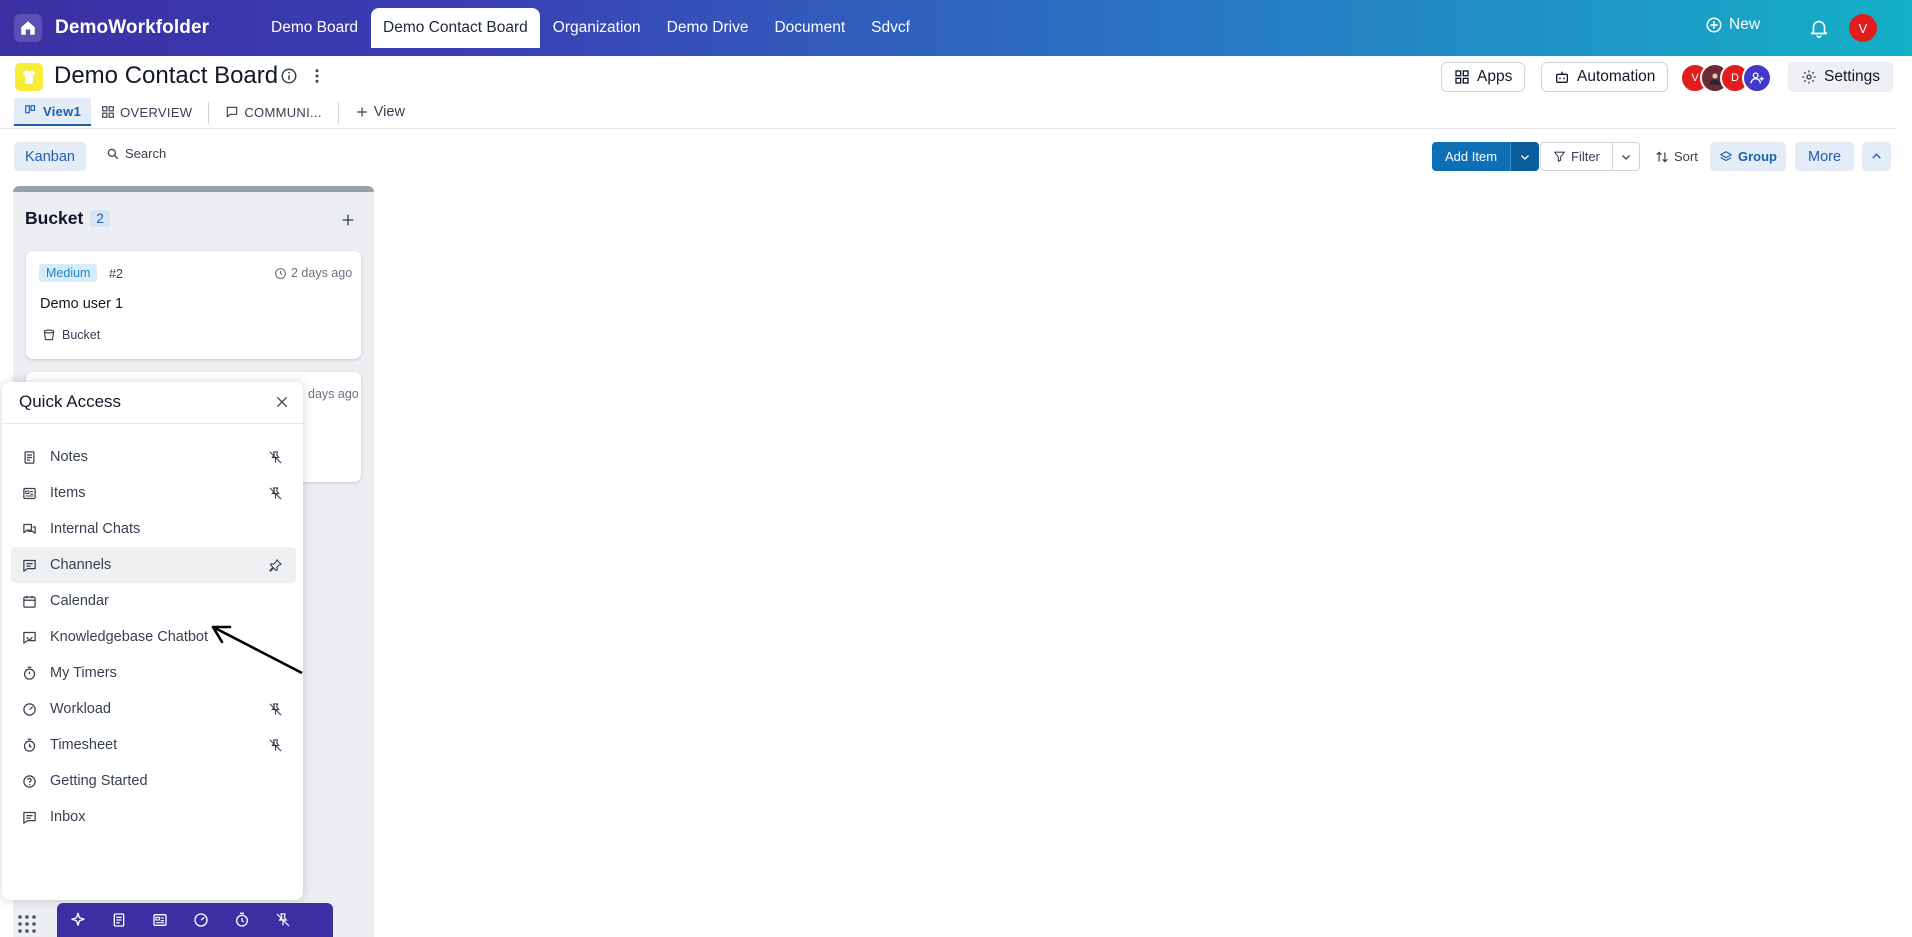  What do you see at coordinates (1819, 28) in the screenshot?
I see `notifications-bell-icon` at bounding box center [1819, 28].